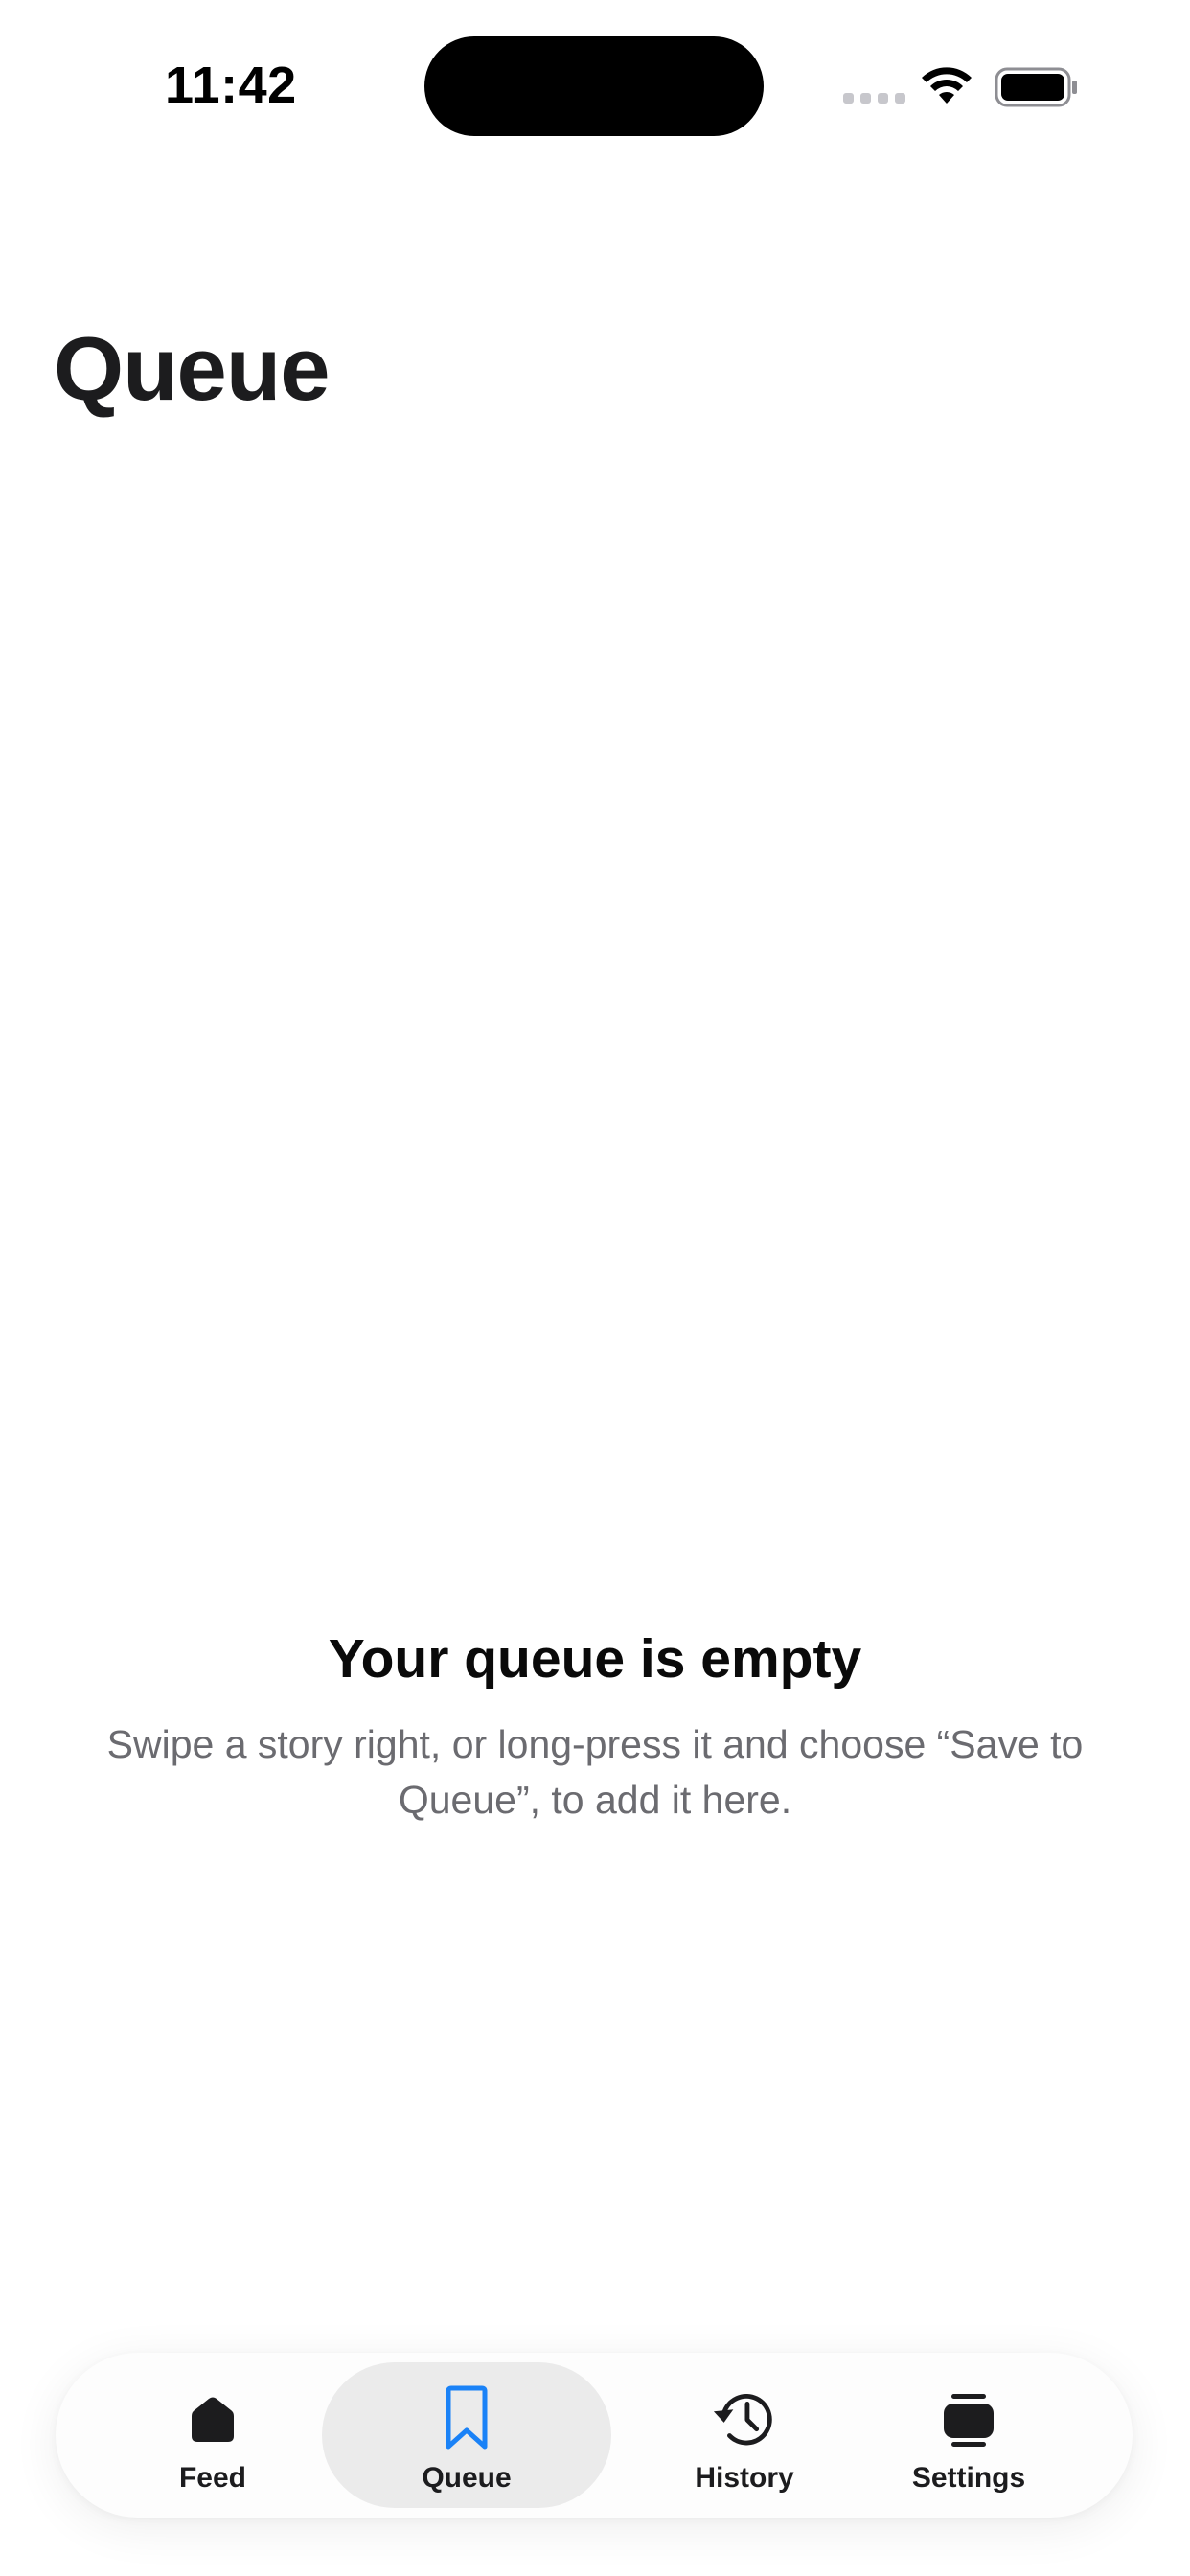  I want to click on settings-icon, so click(968, 2418).